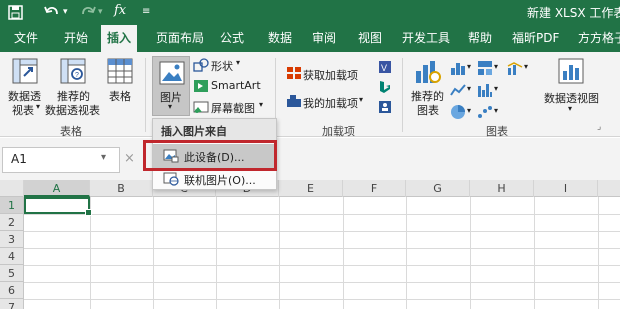 The width and height of the screenshot is (620, 309). Describe the element at coordinates (374, 188) in the screenshot. I see `column-header-f: F` at that location.